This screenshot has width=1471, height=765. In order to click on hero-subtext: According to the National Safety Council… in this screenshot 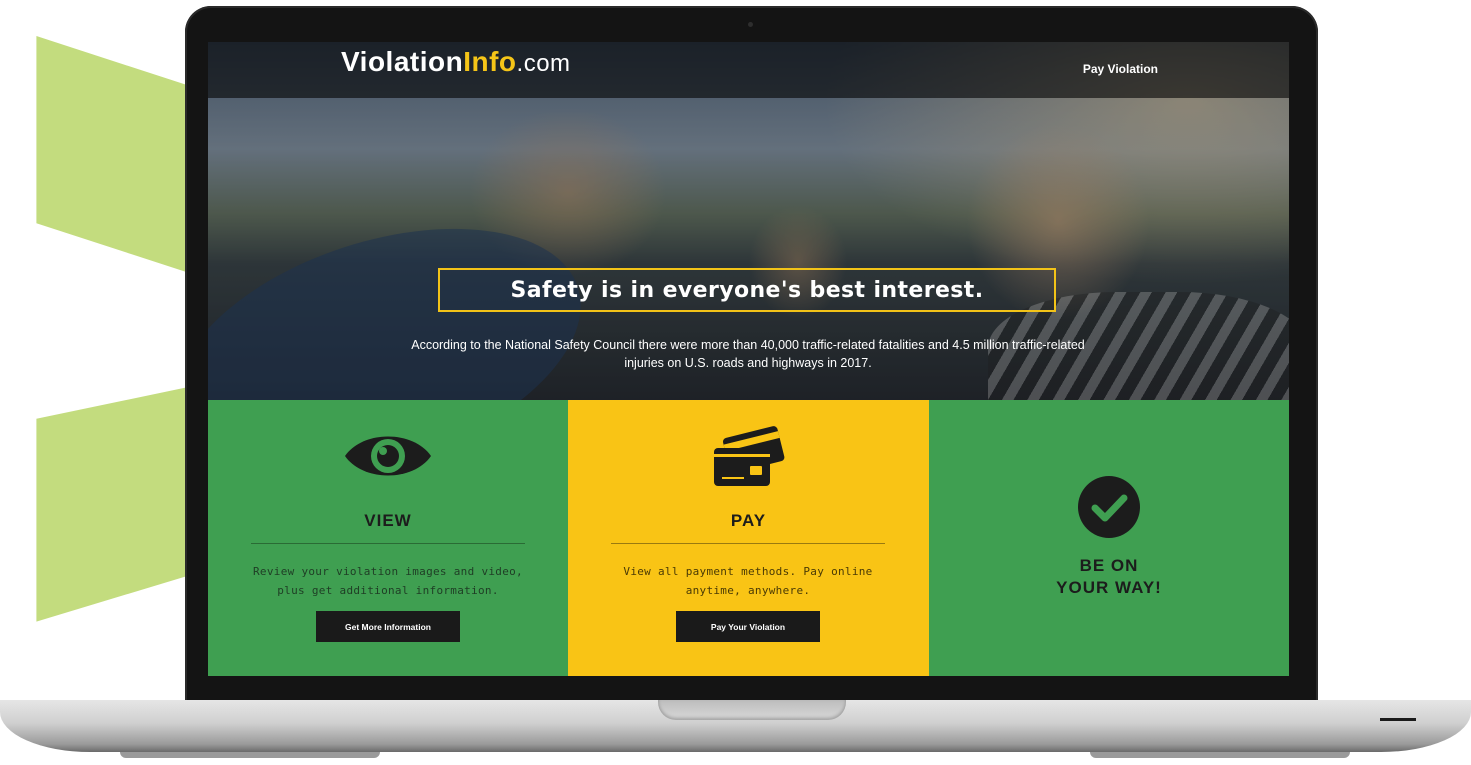, I will do `click(748, 354)`.